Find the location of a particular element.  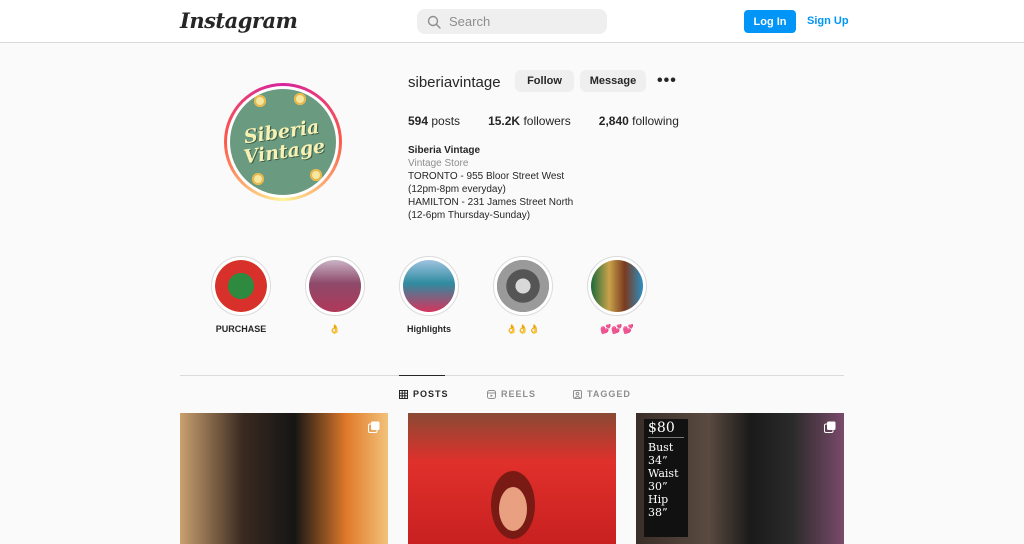

search-box is located at coordinates (512, 21).